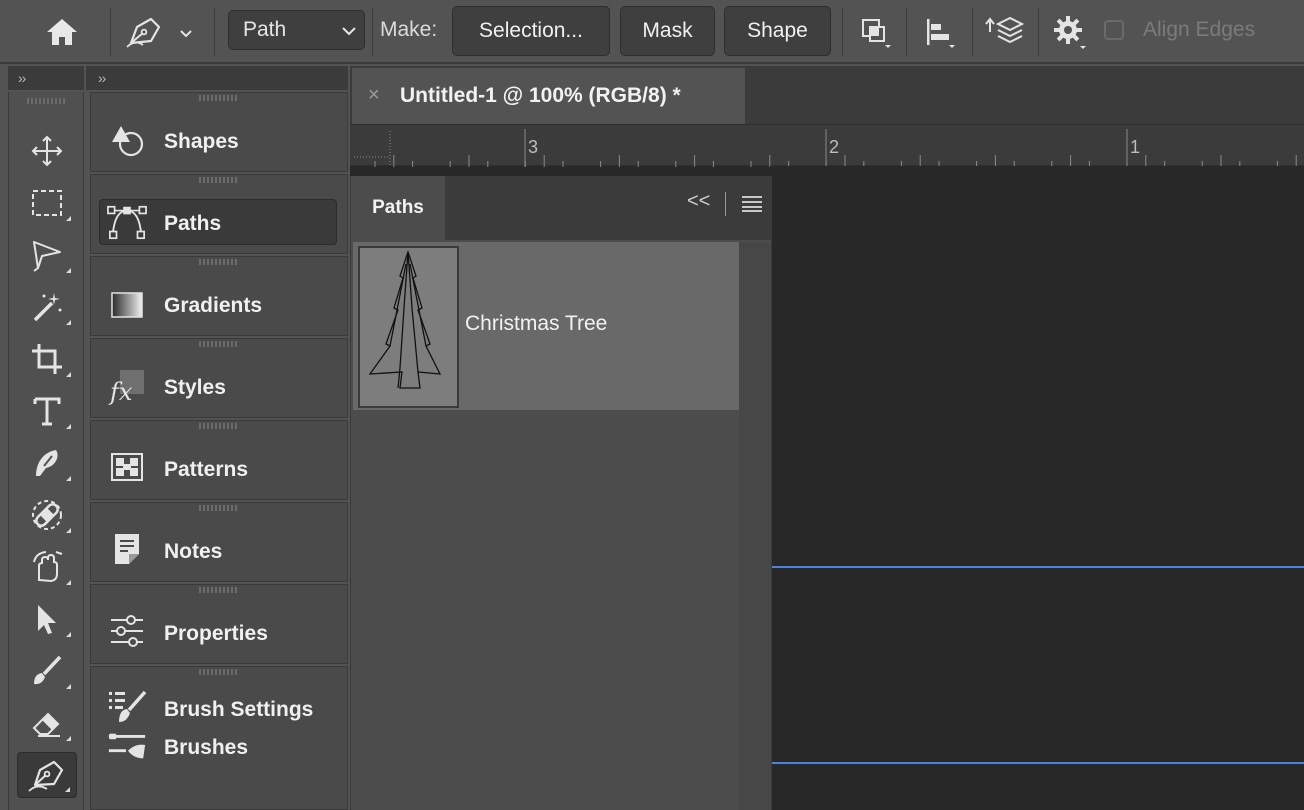  Describe the element at coordinates (1004, 32) in the screenshot. I see `path-arrangement-icon` at that location.